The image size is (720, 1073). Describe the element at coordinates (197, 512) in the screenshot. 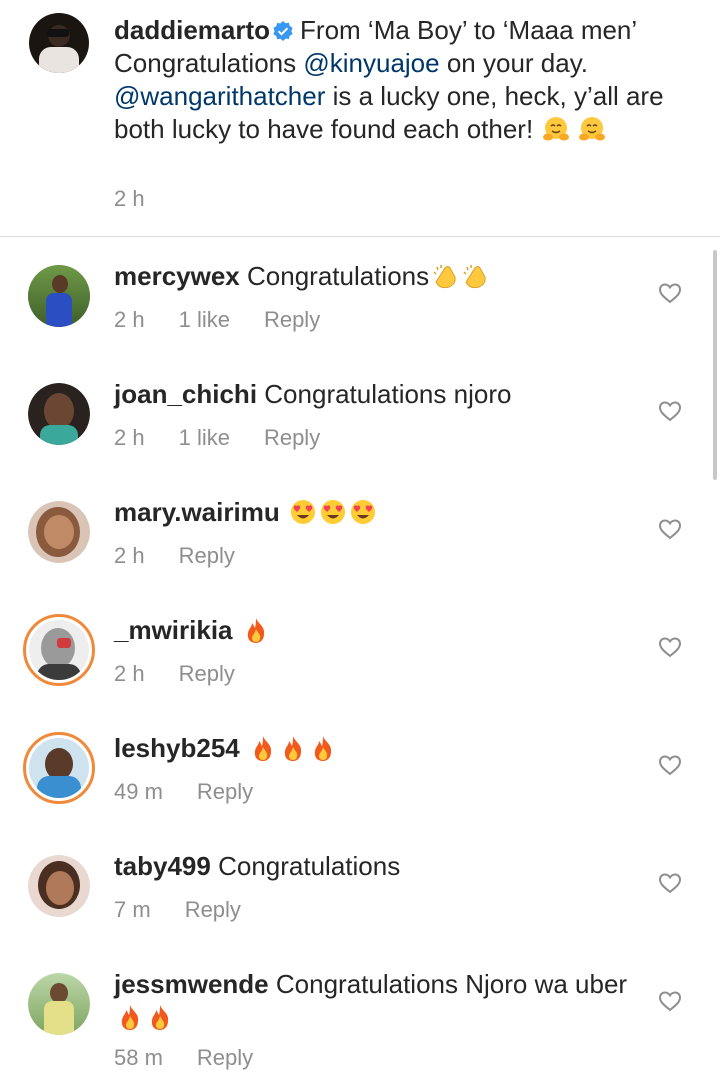

I see `comment-username: mary.wairimu` at that location.